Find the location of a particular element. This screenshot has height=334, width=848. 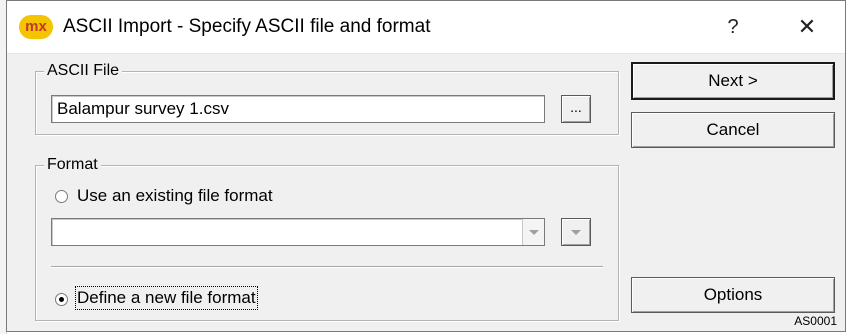

existing-format-combo is located at coordinates (298, 232).